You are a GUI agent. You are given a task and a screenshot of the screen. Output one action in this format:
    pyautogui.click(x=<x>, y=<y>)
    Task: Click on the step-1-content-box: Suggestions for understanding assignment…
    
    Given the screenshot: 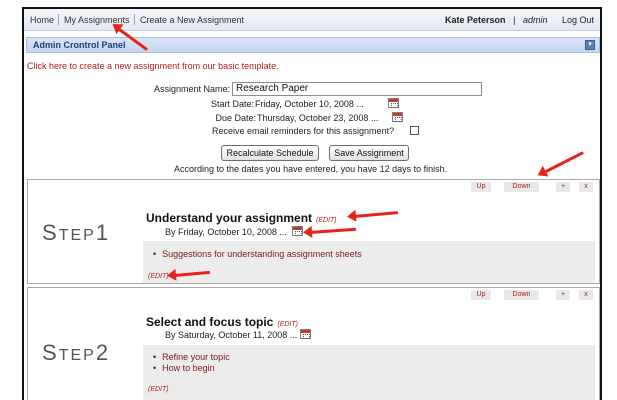 What is the action you would take?
    pyautogui.click(x=369, y=262)
    